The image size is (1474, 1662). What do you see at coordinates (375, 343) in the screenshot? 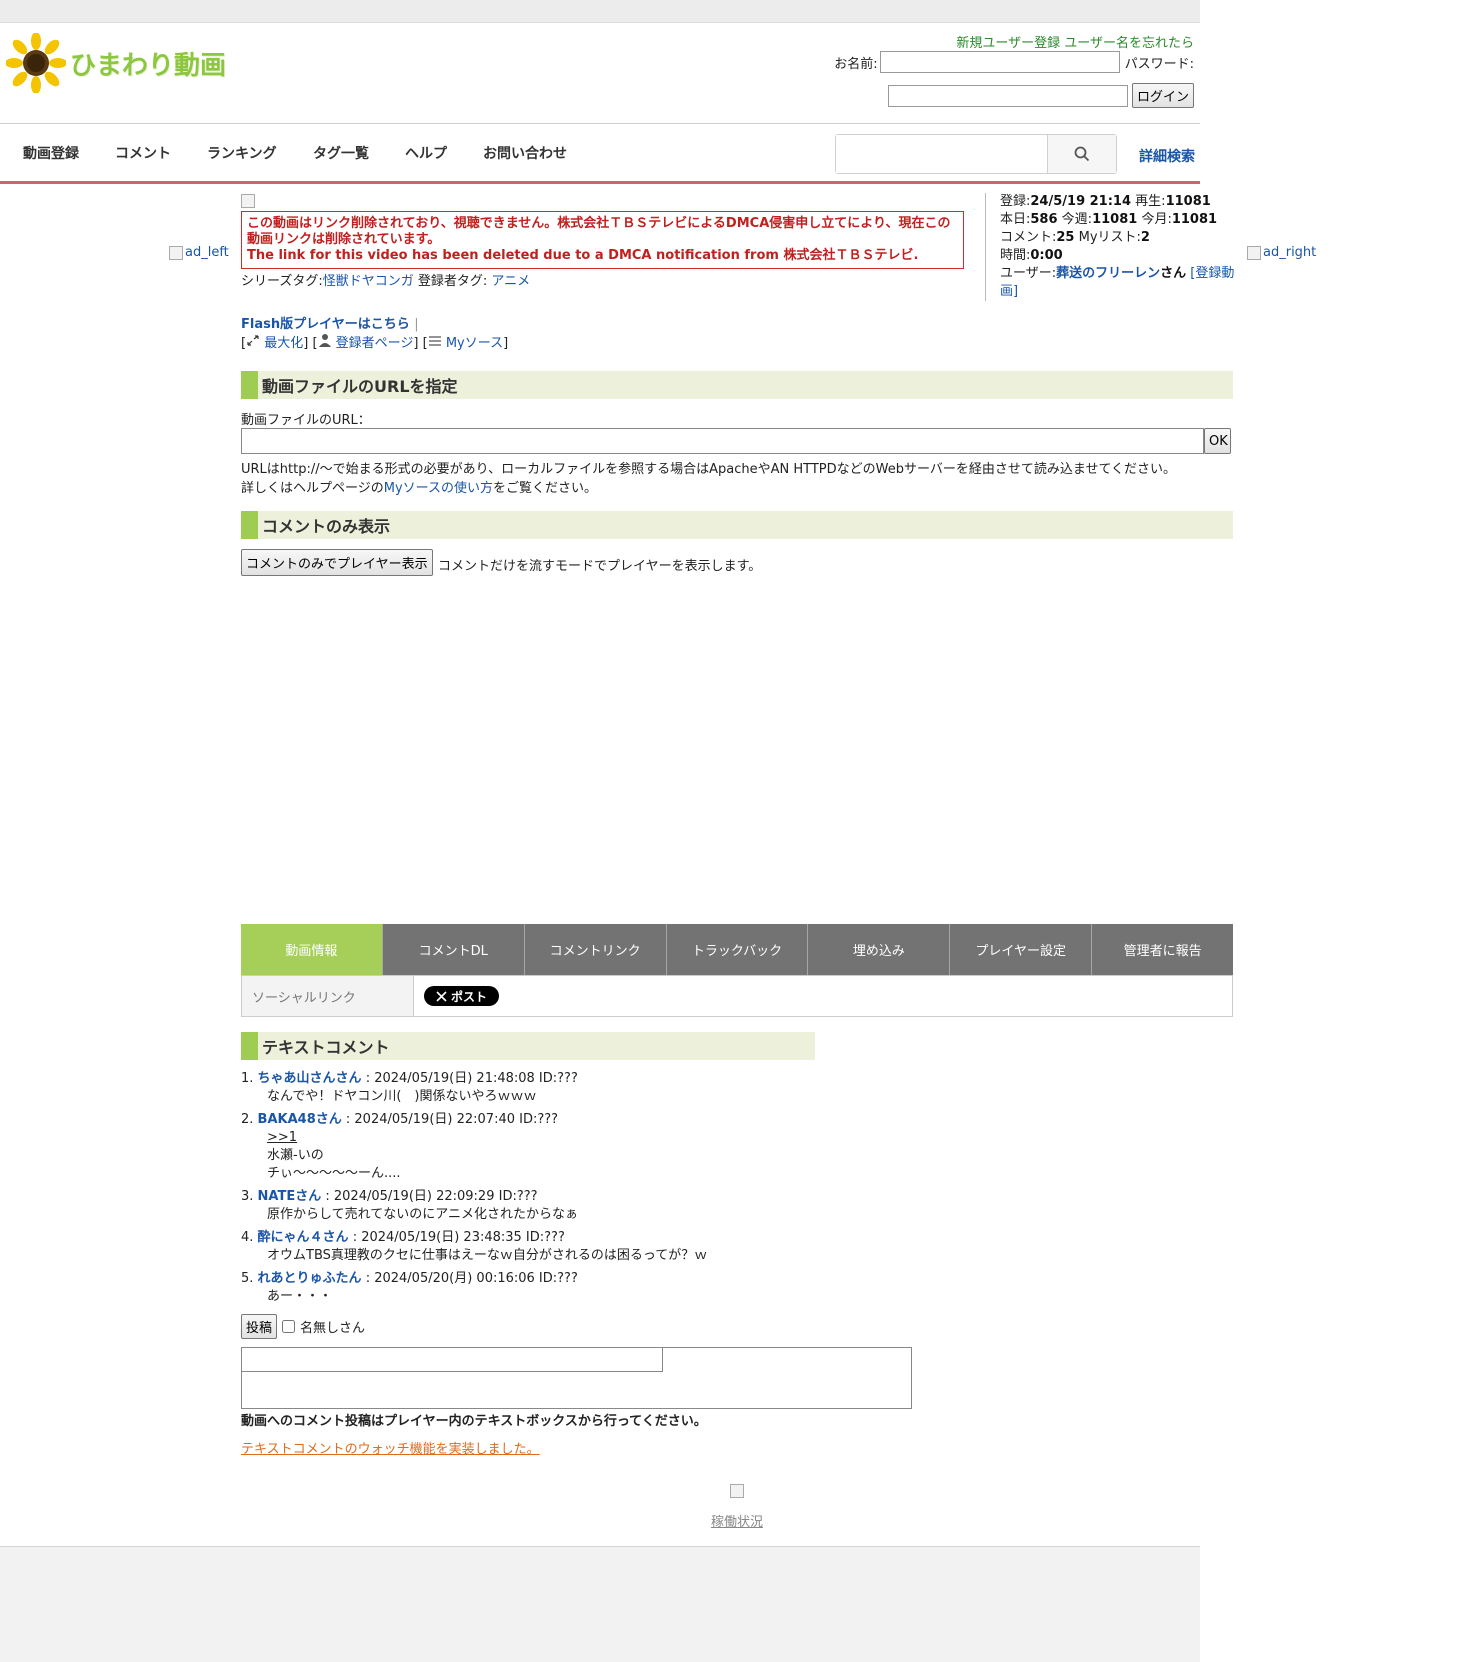
I see `owner-page-link: 登録者ページ` at bounding box center [375, 343].